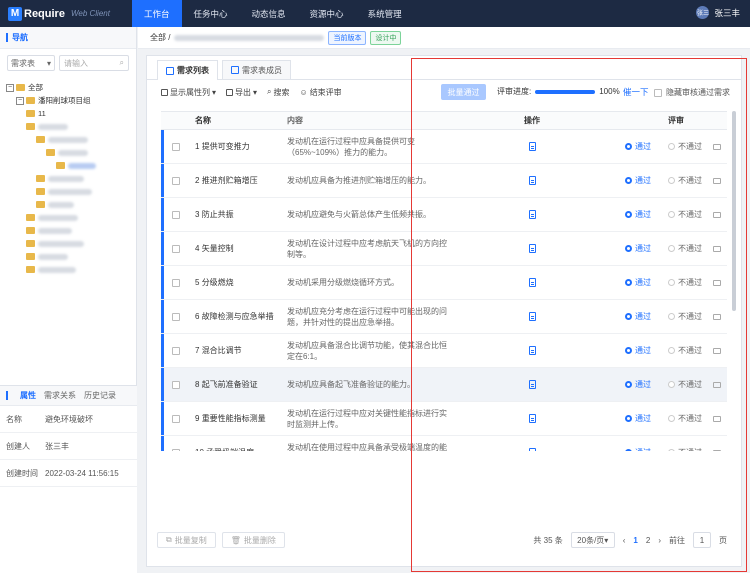  Describe the element at coordinates (66, 13) in the screenshot. I see `app-logo: M Require Web Client` at that location.